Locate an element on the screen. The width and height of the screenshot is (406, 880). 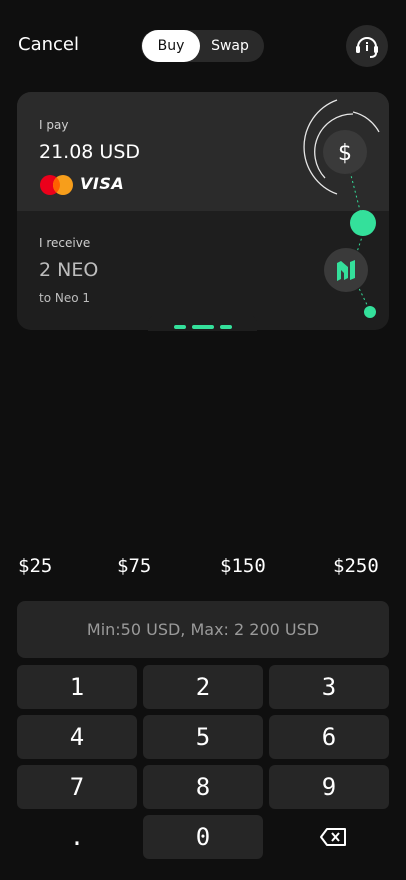
preset-75-button: $75 is located at coordinates (134, 566).